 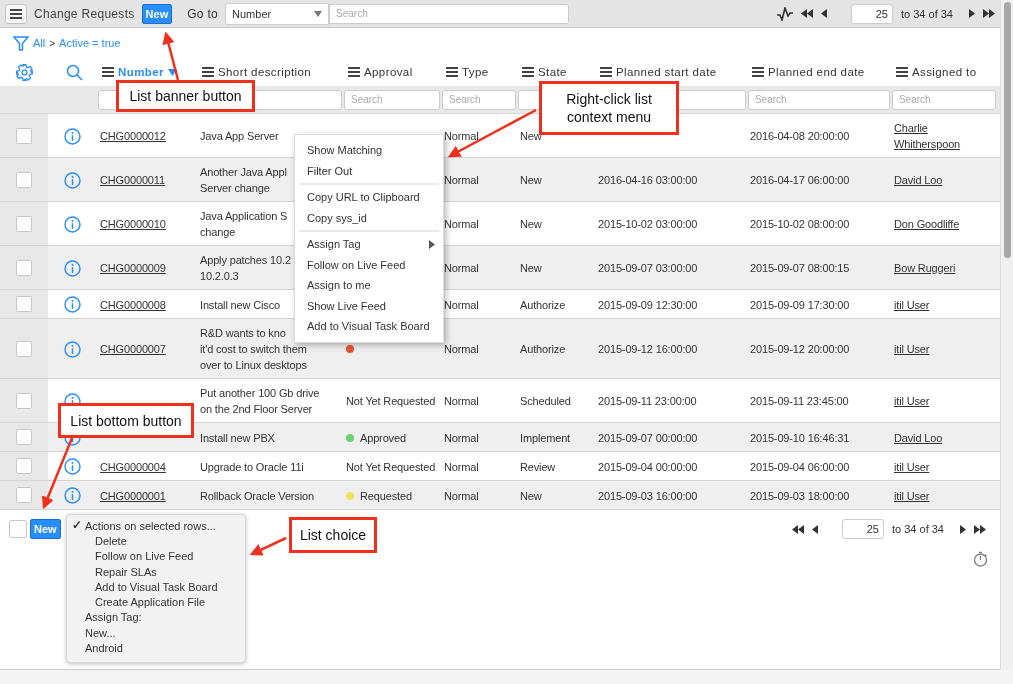 I want to click on start-date: 2015-10-02 03:00:00, so click(x=648, y=224).